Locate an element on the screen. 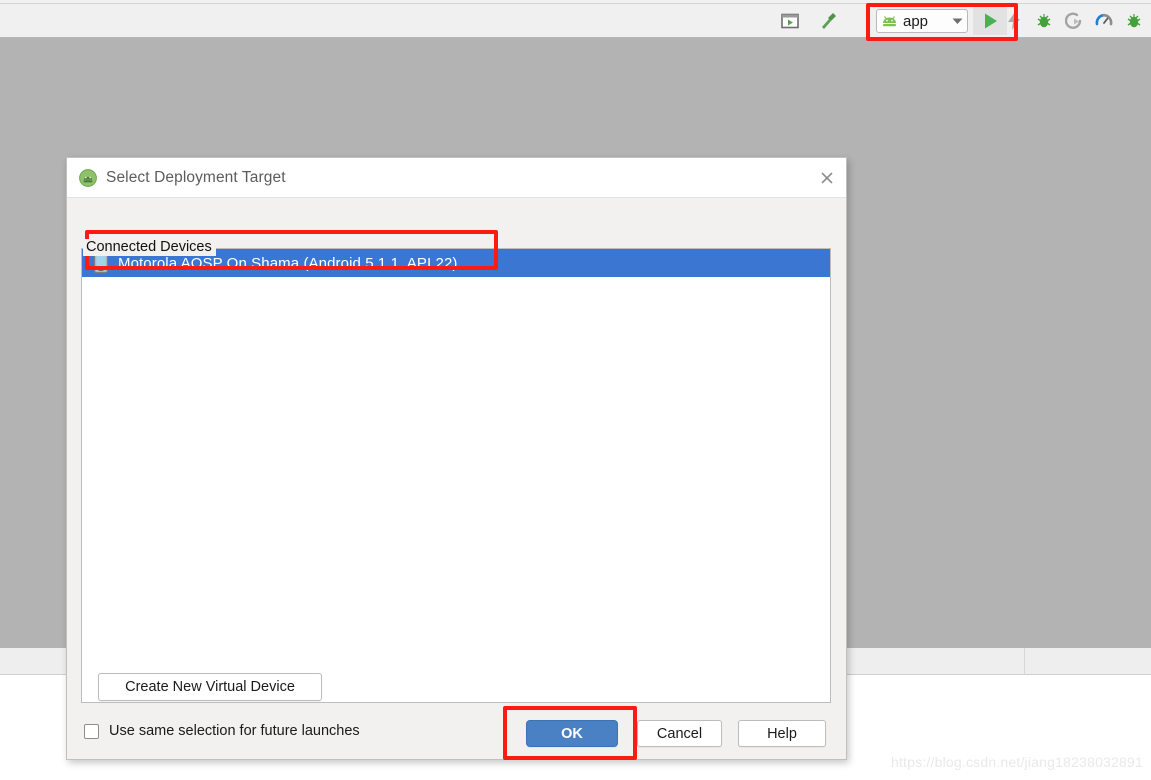 The image size is (1151, 780). profiler-icon is located at coordinates (1104, 21).